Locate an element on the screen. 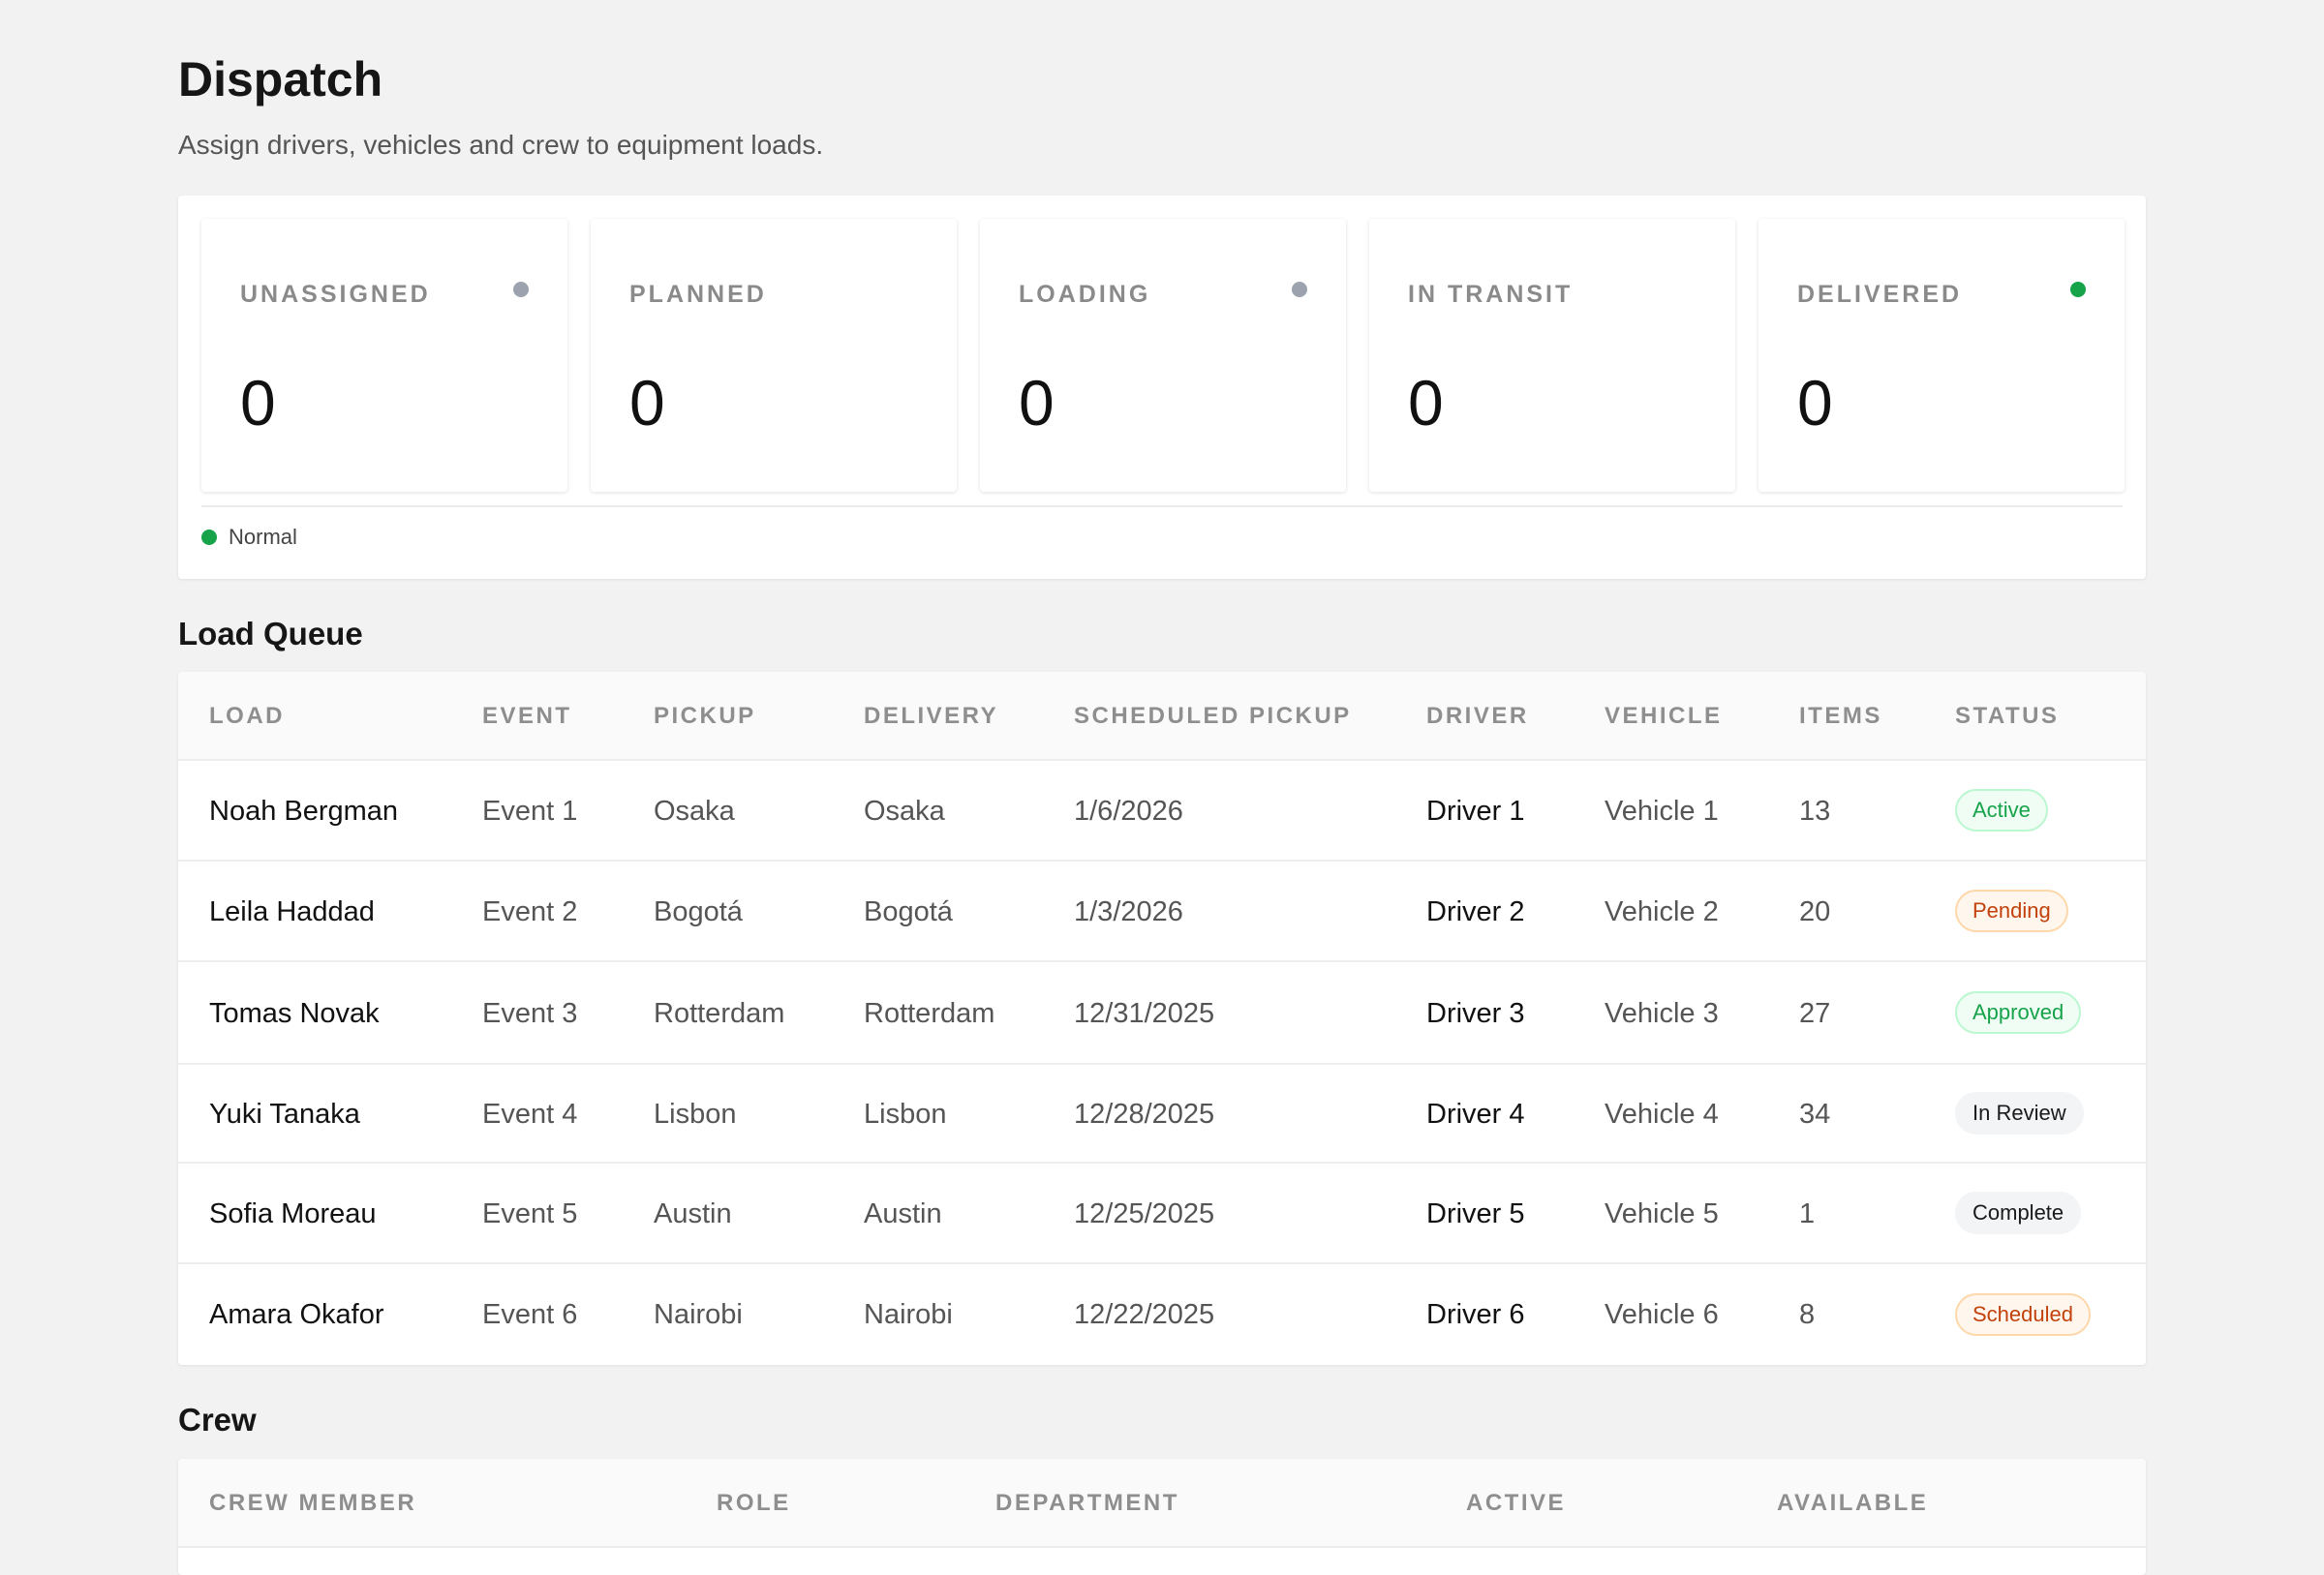 The image size is (2324, 1575). cell-vehicle: Vehicle 2 is located at coordinates (1662, 911).